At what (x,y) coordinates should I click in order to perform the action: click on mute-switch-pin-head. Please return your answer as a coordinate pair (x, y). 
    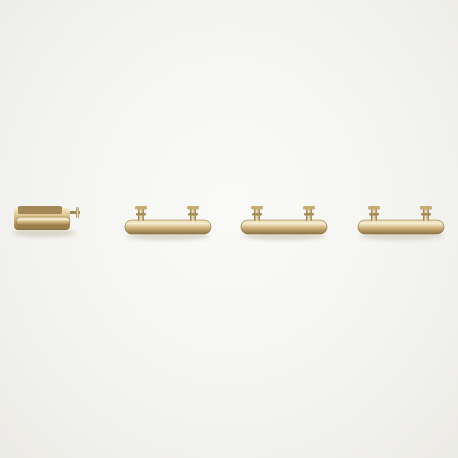
    Looking at the image, I should click on (77, 212).